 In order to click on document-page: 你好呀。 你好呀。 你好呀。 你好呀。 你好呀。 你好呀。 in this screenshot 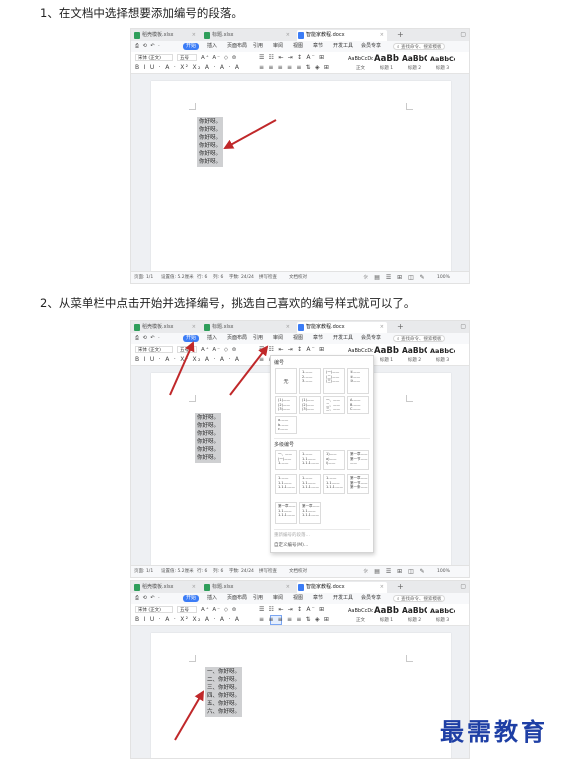, I will do `click(301, 177)`.